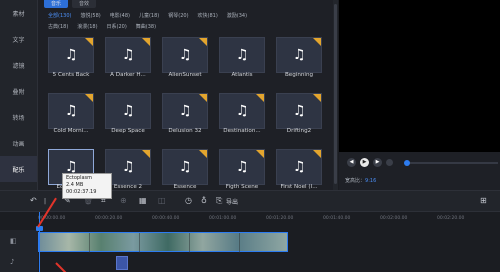  What do you see at coordinates (280, 218) in the screenshot?
I see `timeline-tick-label: 00:01:20.00` at bounding box center [280, 218].